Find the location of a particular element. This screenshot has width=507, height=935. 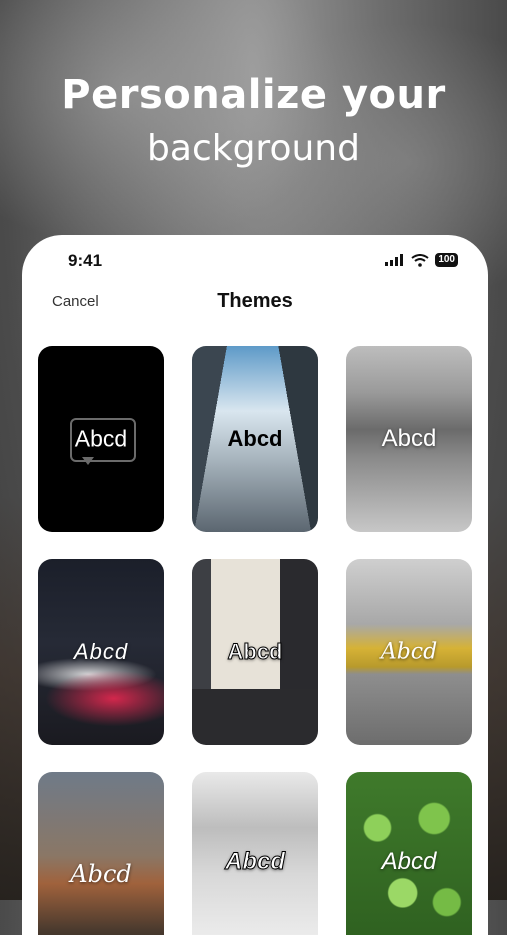

status-icons: 100 is located at coordinates (421, 260).